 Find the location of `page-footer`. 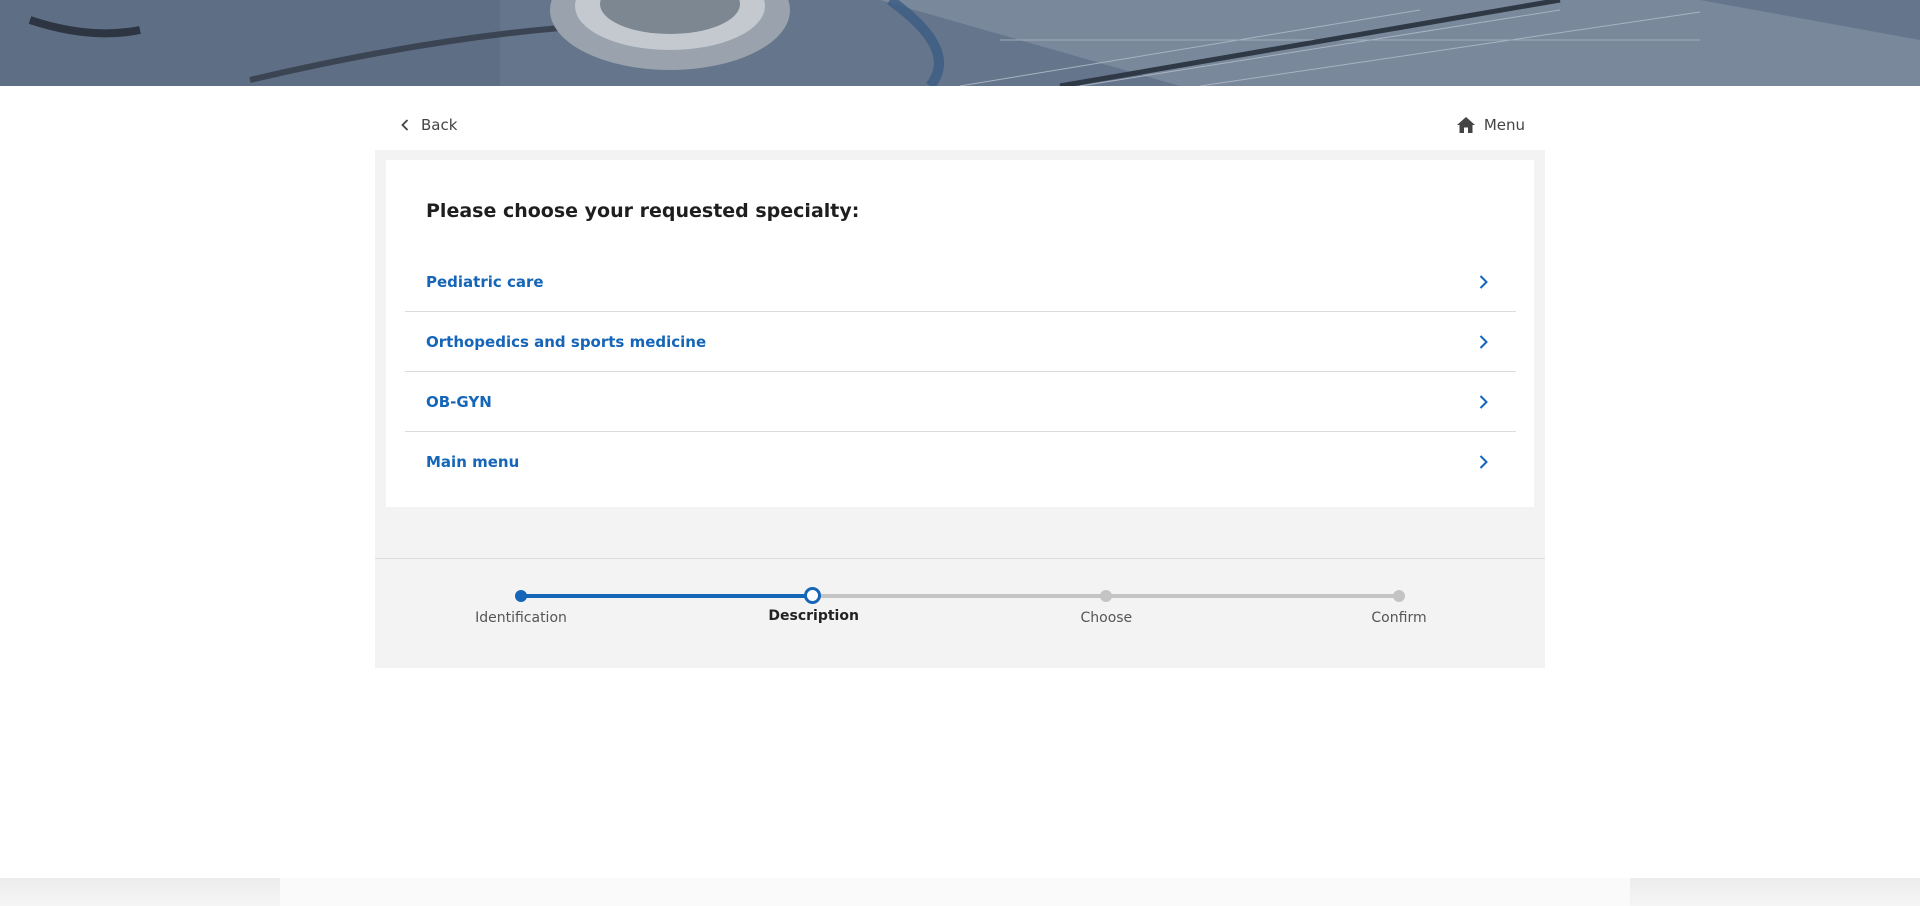

page-footer is located at coordinates (960, 892).